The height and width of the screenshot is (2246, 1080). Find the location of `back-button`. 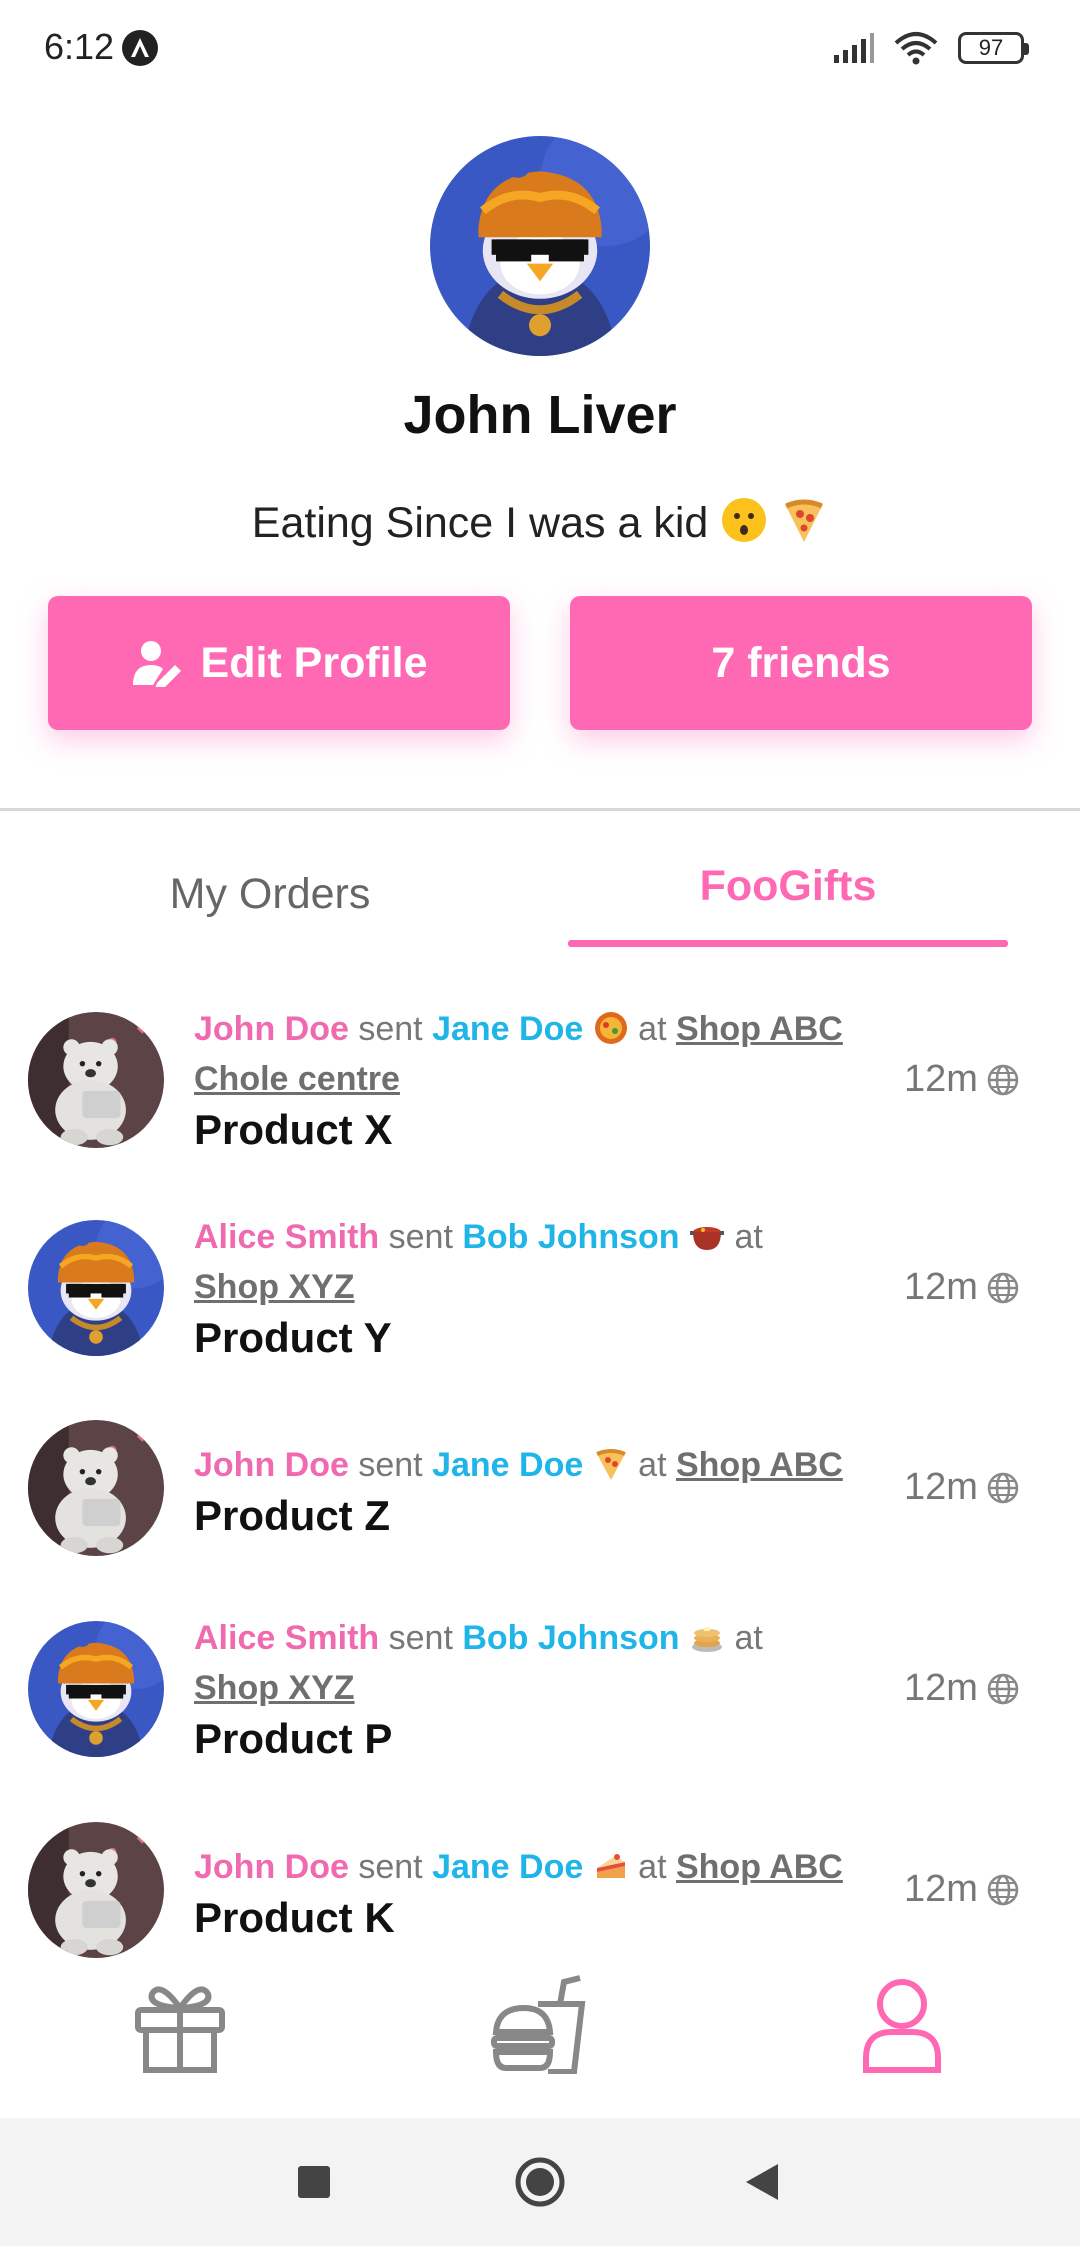

back-button is located at coordinates (762, 2184).